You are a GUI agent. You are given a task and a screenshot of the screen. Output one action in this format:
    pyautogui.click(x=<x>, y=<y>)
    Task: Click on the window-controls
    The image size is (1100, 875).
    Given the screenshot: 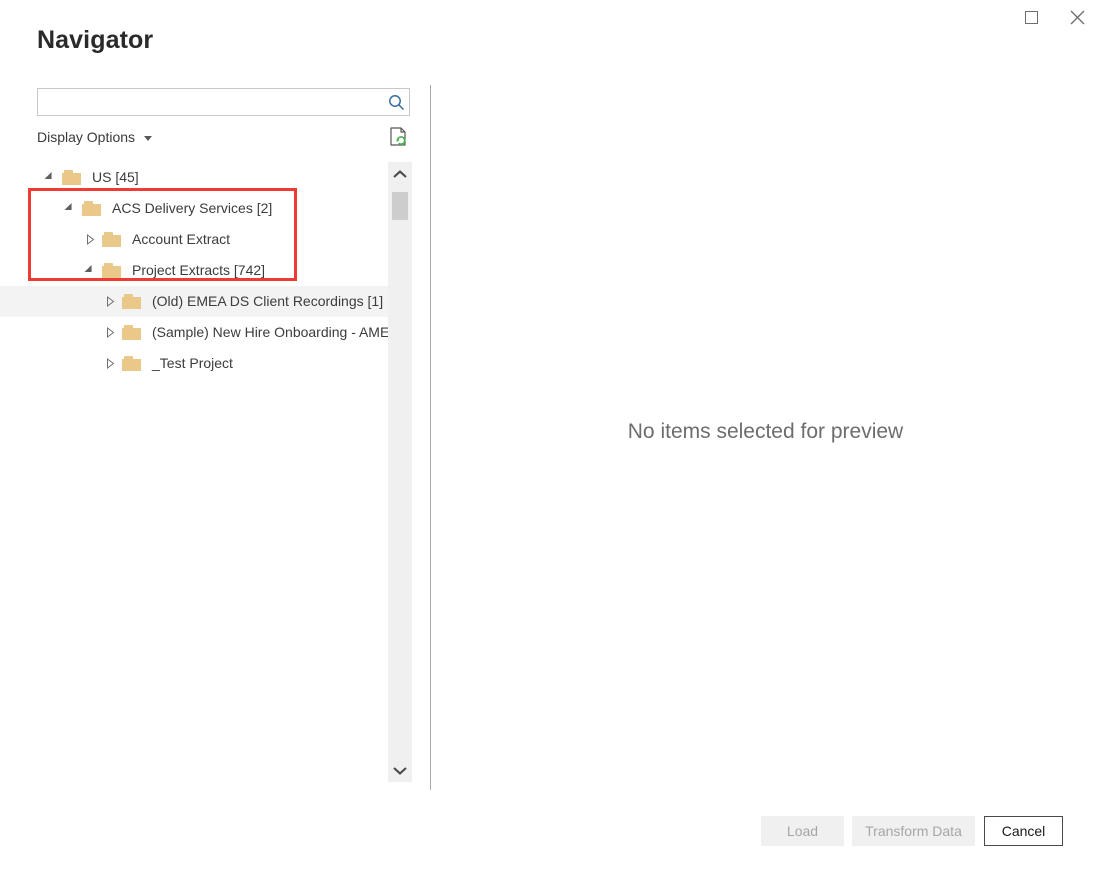 What is the action you would take?
    pyautogui.click(x=1054, y=17)
    